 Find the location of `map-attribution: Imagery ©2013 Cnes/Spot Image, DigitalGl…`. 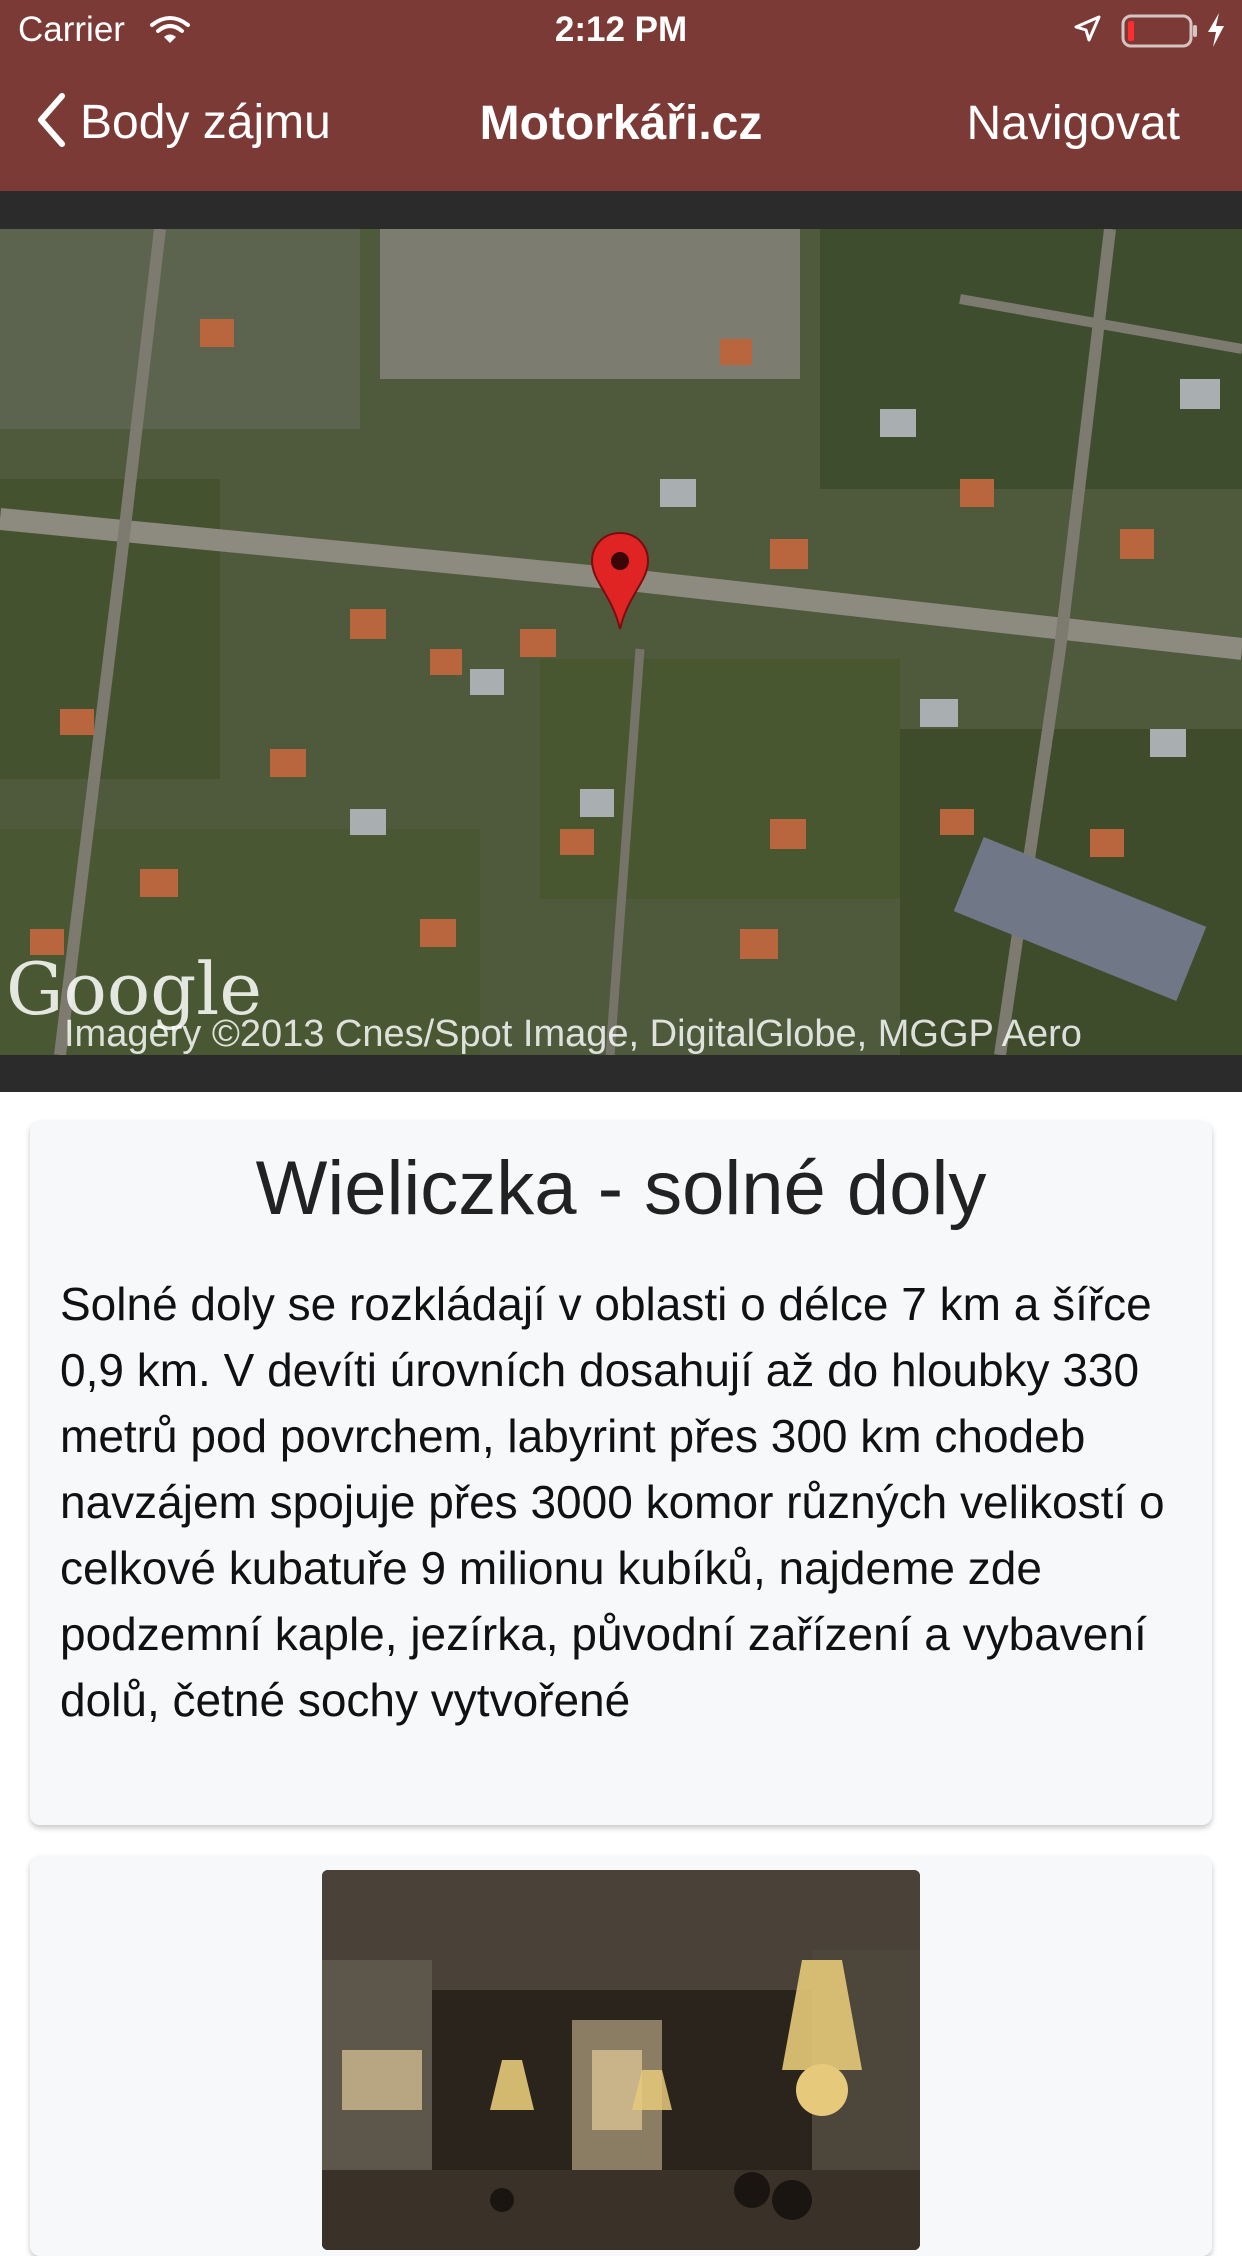

map-attribution: Imagery ©2013 Cnes/Spot Image, DigitalGl… is located at coordinates (573, 1034).